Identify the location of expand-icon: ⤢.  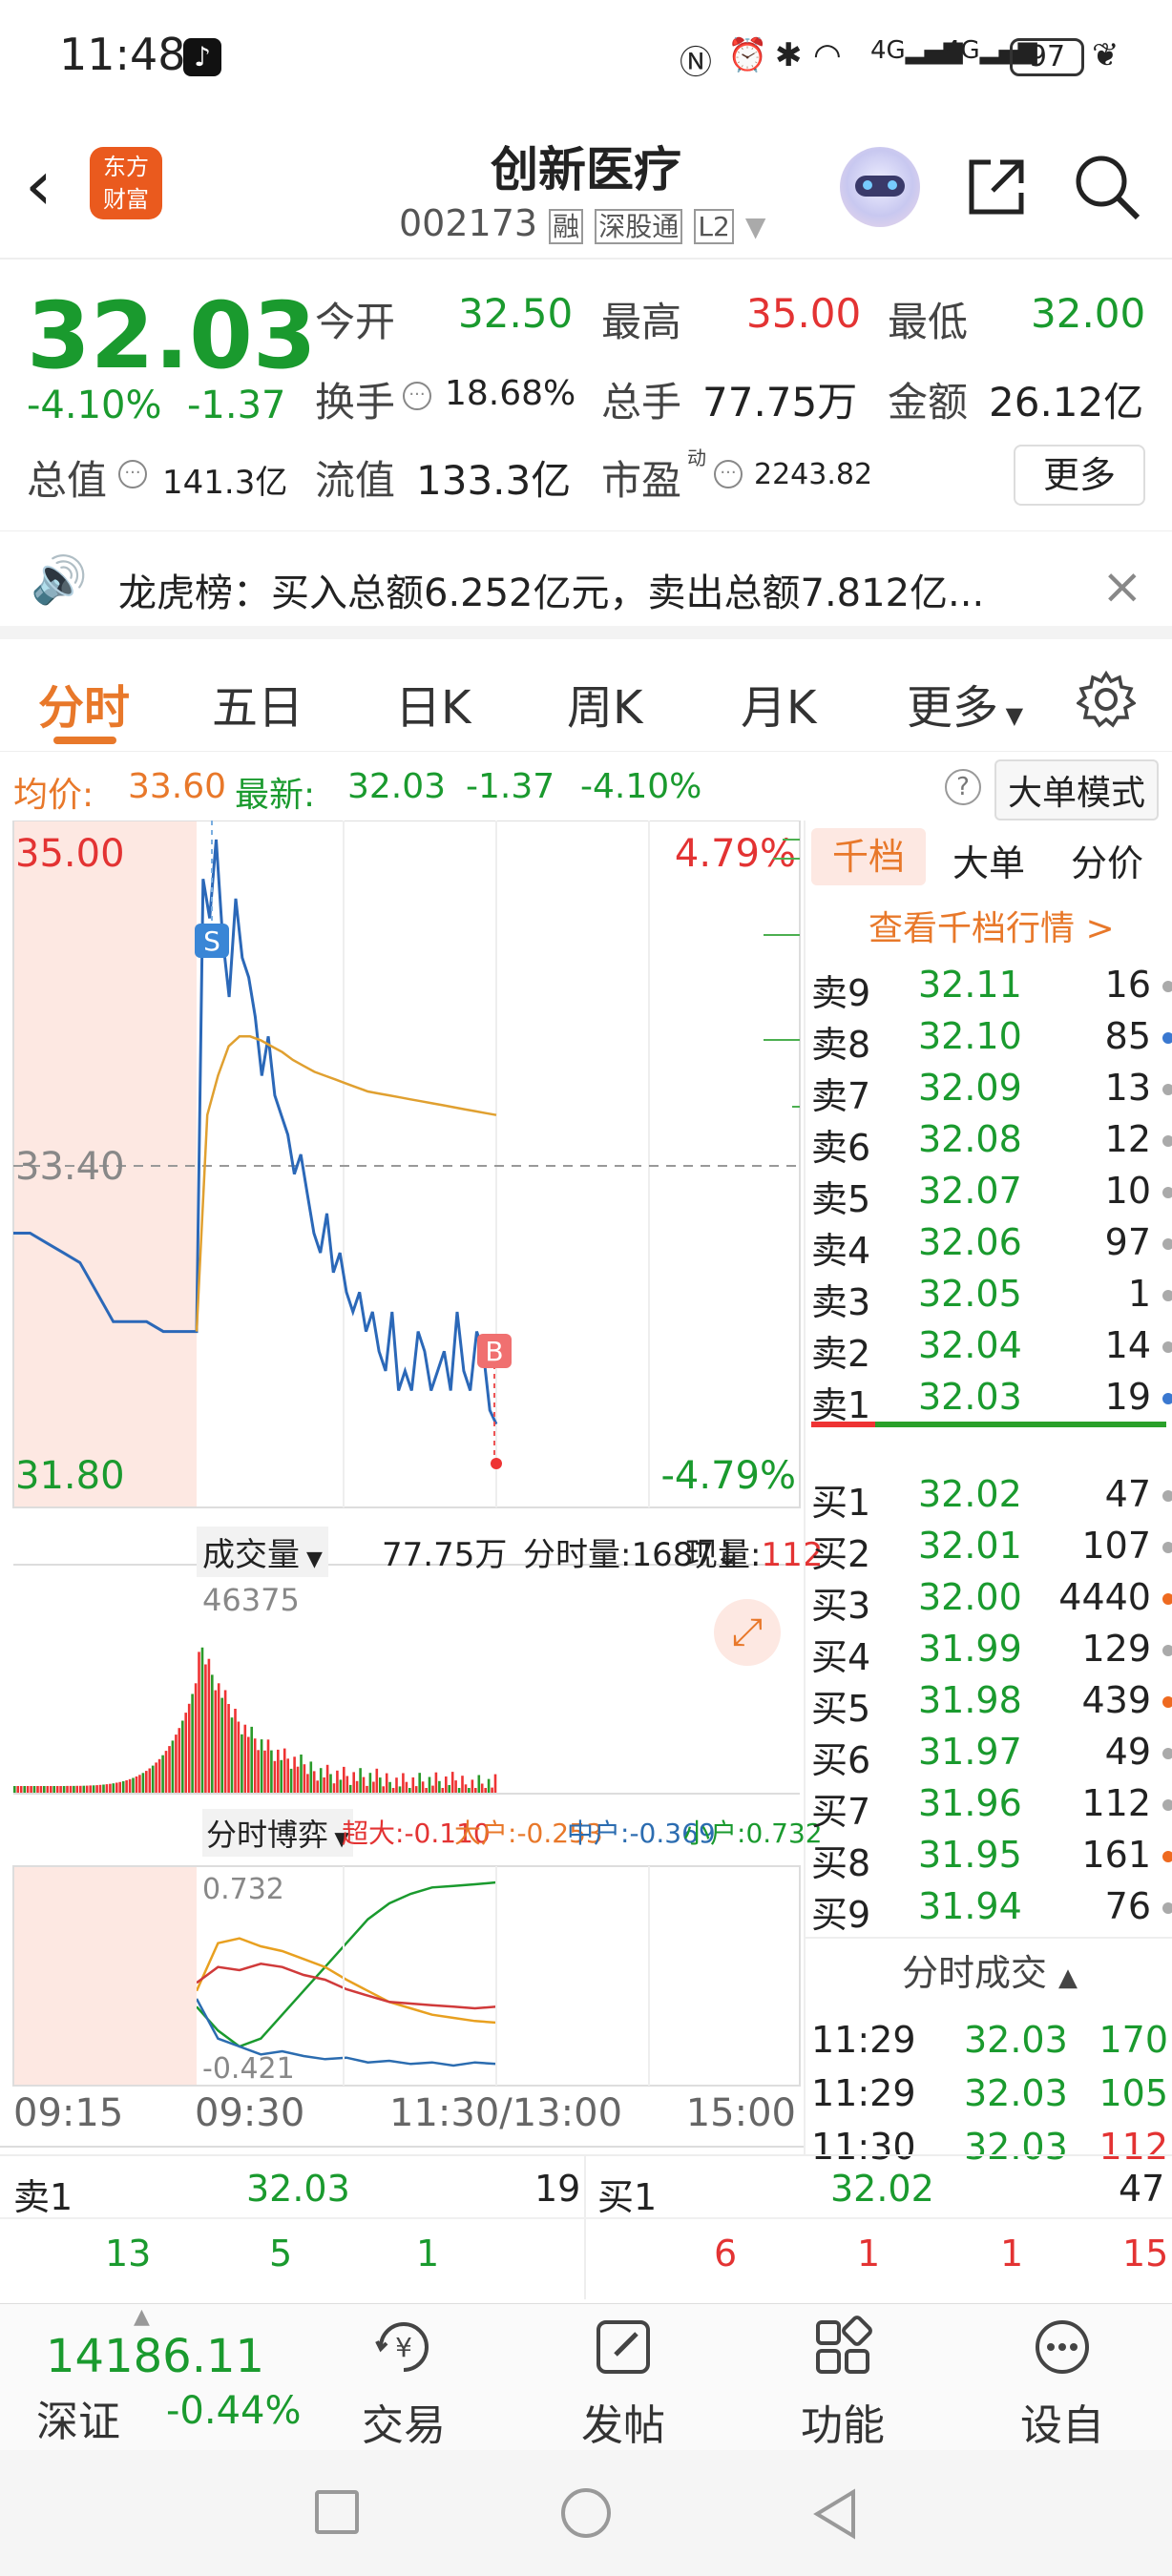
(747, 1632).